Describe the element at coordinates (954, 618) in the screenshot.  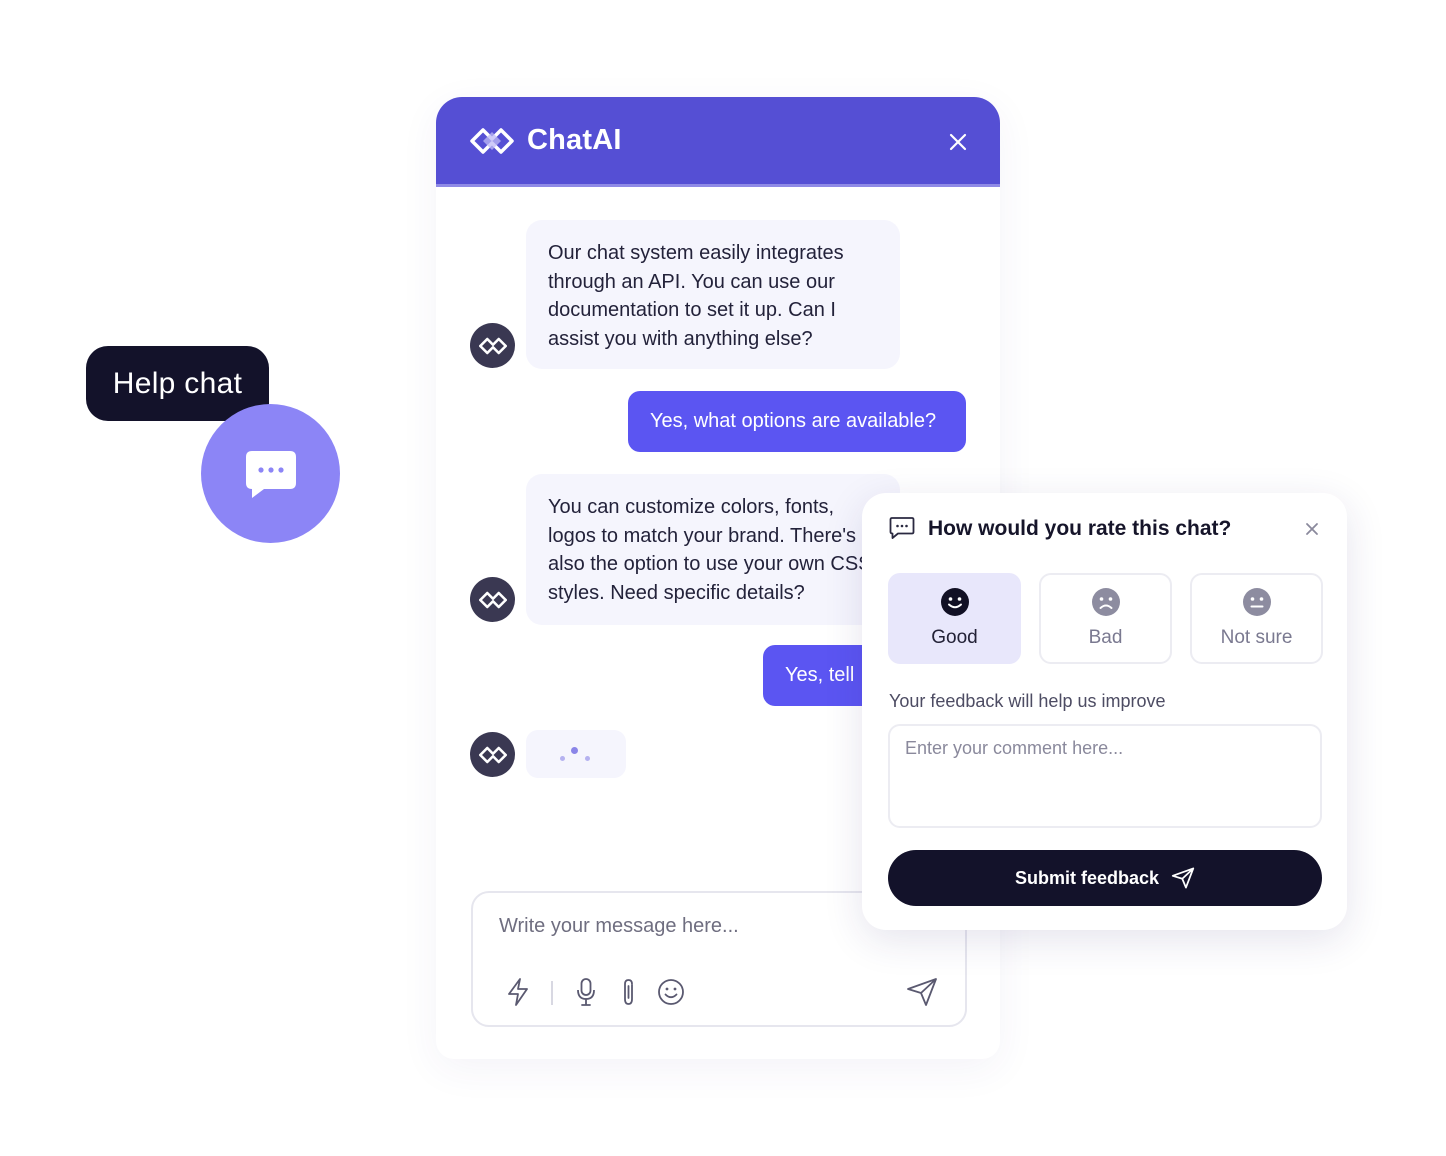
I see `rating-good-button: Good` at that location.